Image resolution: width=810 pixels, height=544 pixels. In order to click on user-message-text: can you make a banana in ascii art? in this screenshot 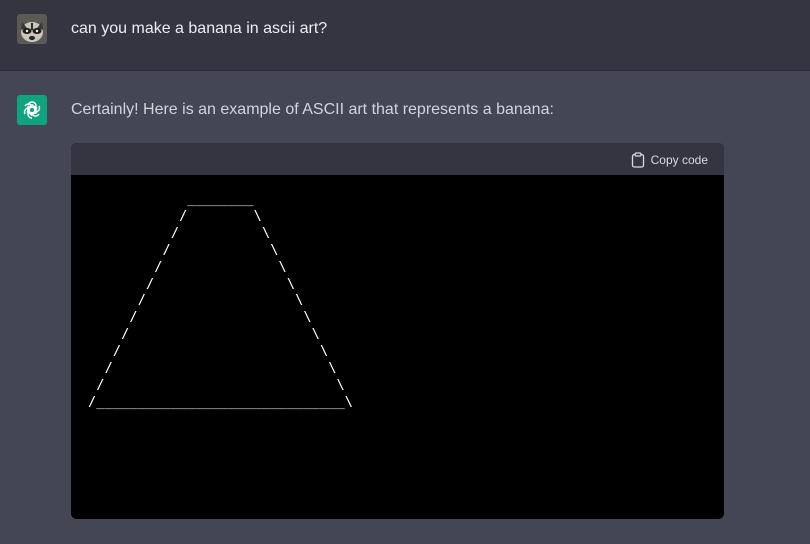, I will do `click(199, 28)`.